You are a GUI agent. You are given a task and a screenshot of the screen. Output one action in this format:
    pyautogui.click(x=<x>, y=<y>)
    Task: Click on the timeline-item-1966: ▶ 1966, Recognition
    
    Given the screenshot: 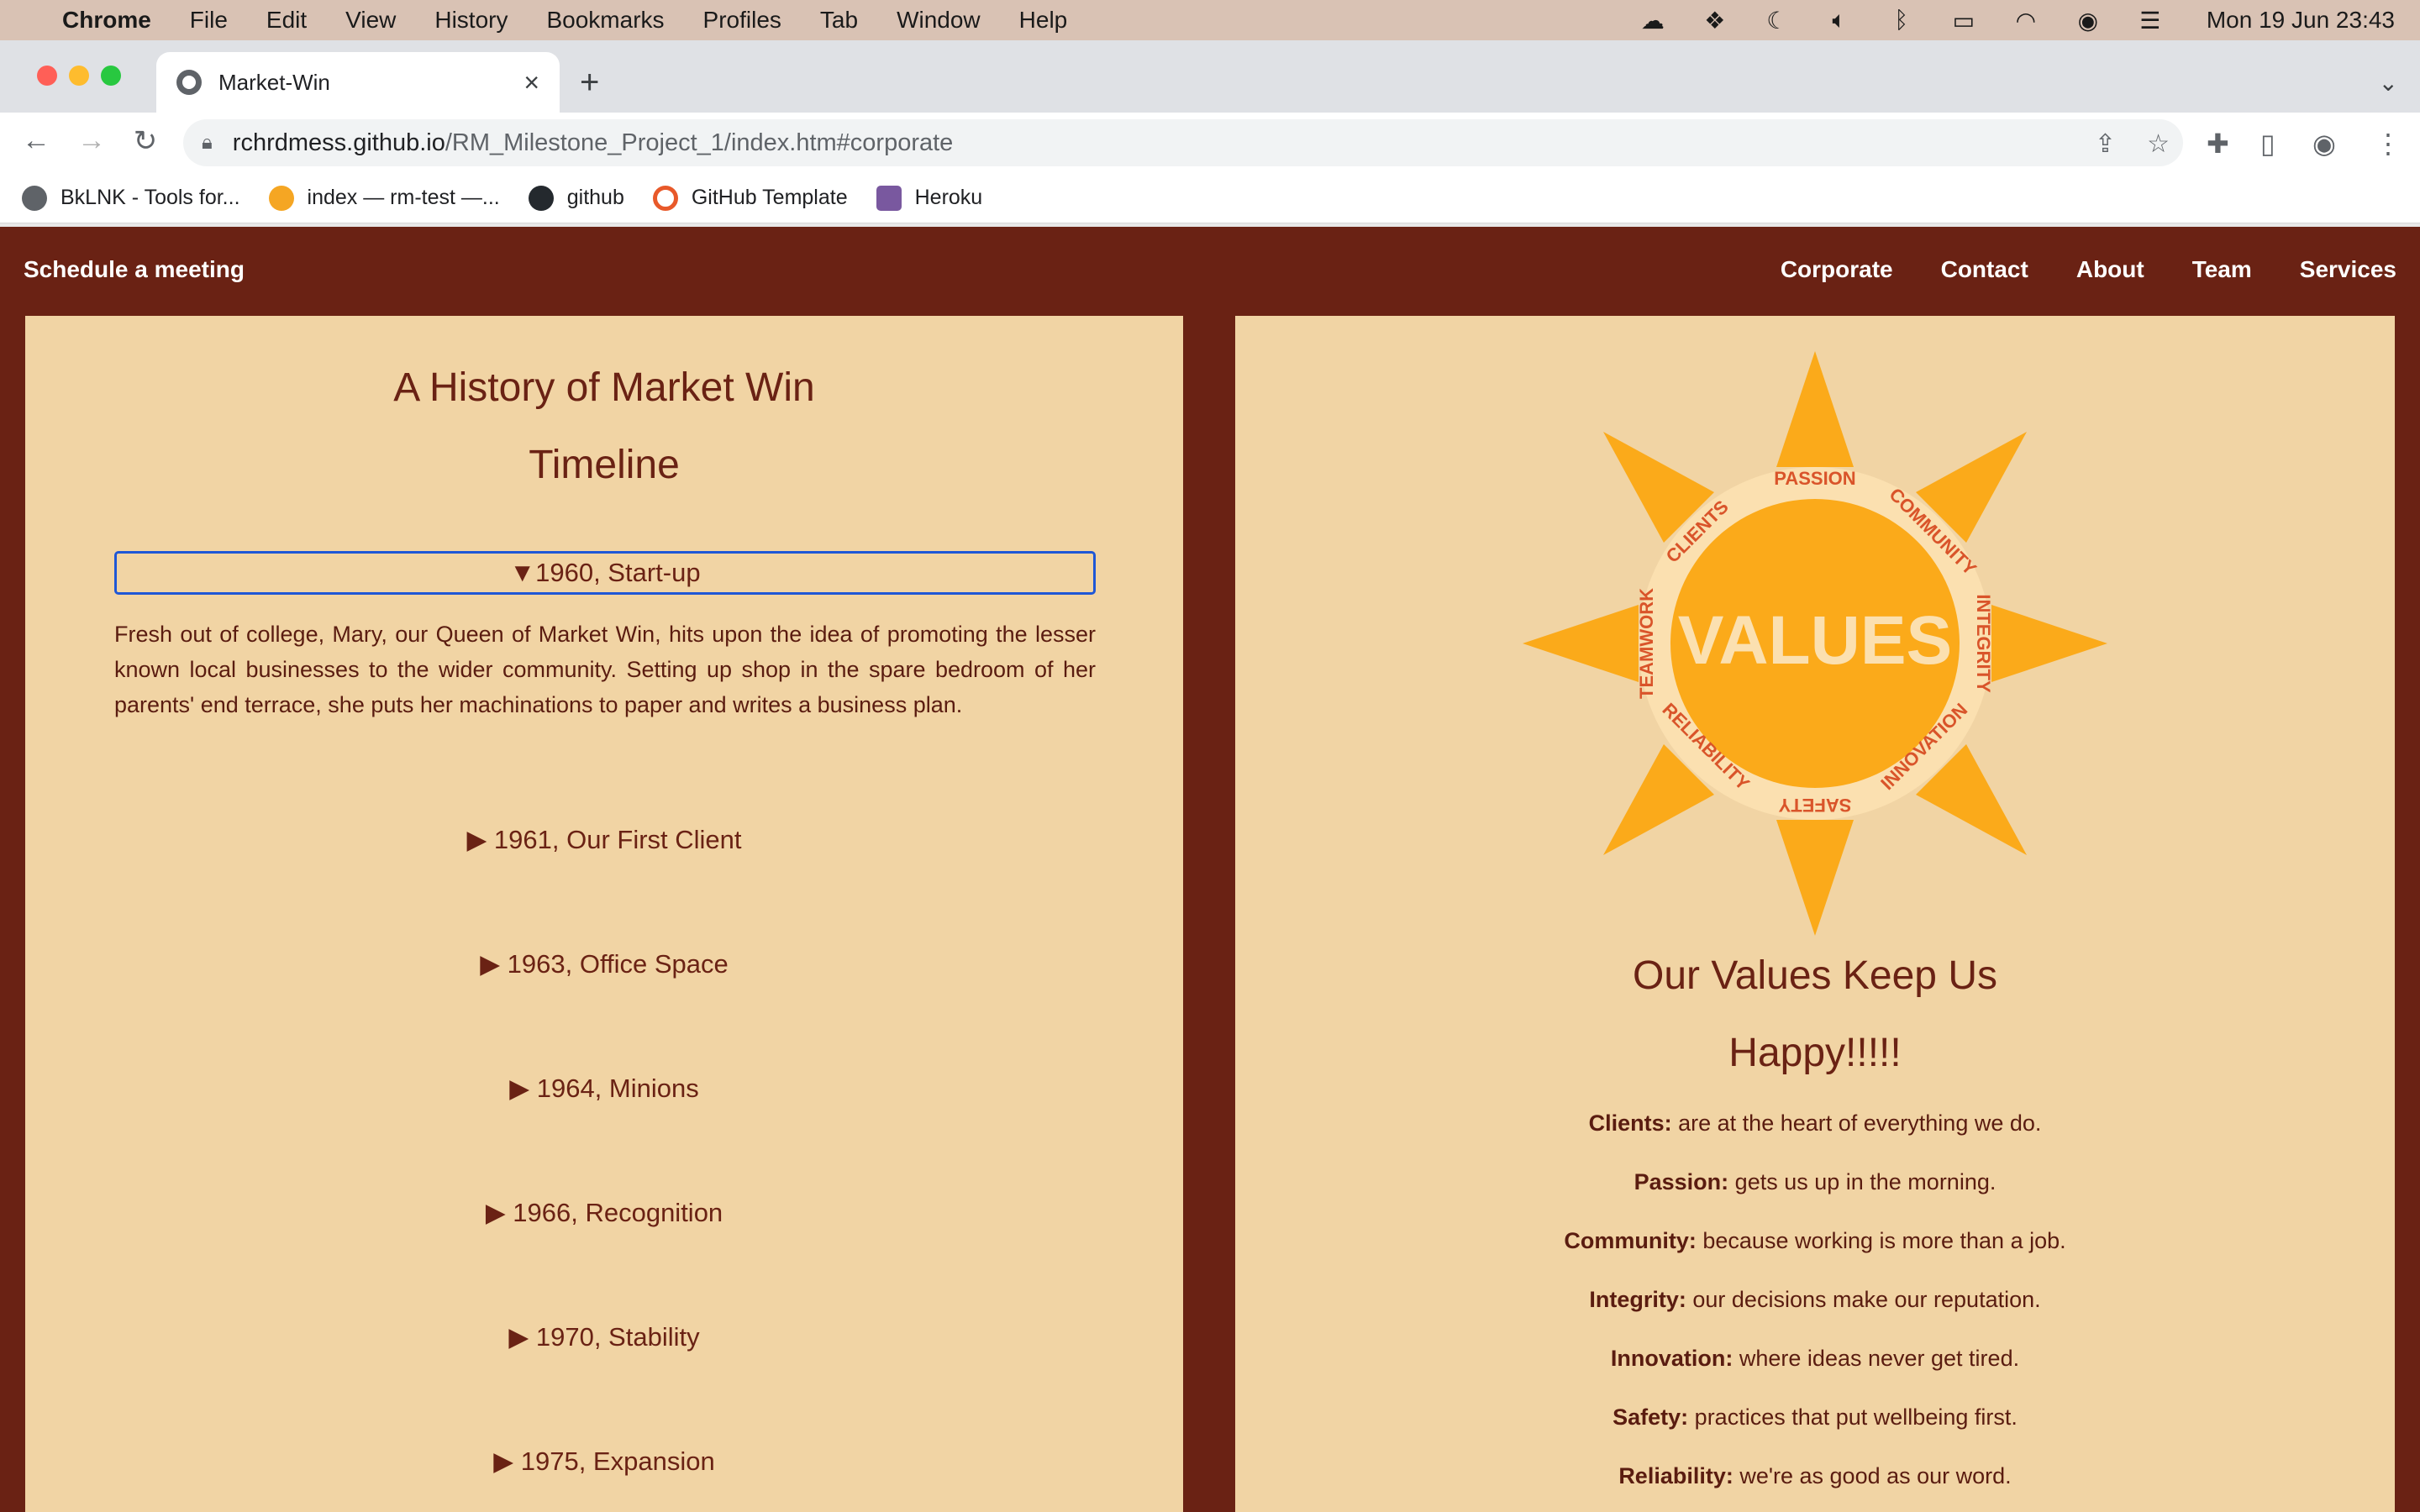 What is the action you would take?
    pyautogui.click(x=604, y=1213)
    